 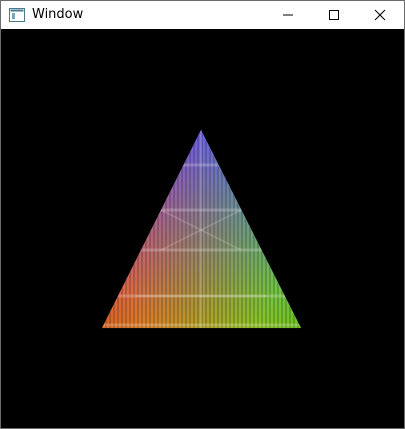 What do you see at coordinates (58, 14) in the screenshot?
I see `window-title: Window` at bounding box center [58, 14].